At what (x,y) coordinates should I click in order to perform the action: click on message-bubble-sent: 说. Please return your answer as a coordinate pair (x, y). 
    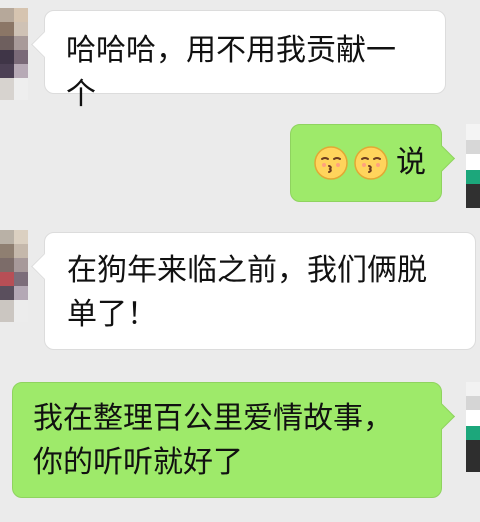
    Looking at the image, I should click on (372, 163).